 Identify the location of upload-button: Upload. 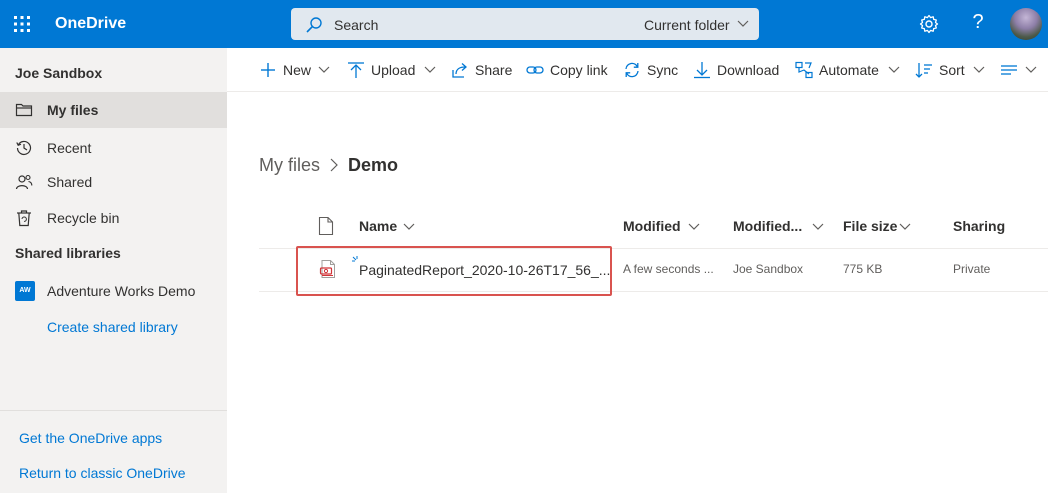
(393, 70).